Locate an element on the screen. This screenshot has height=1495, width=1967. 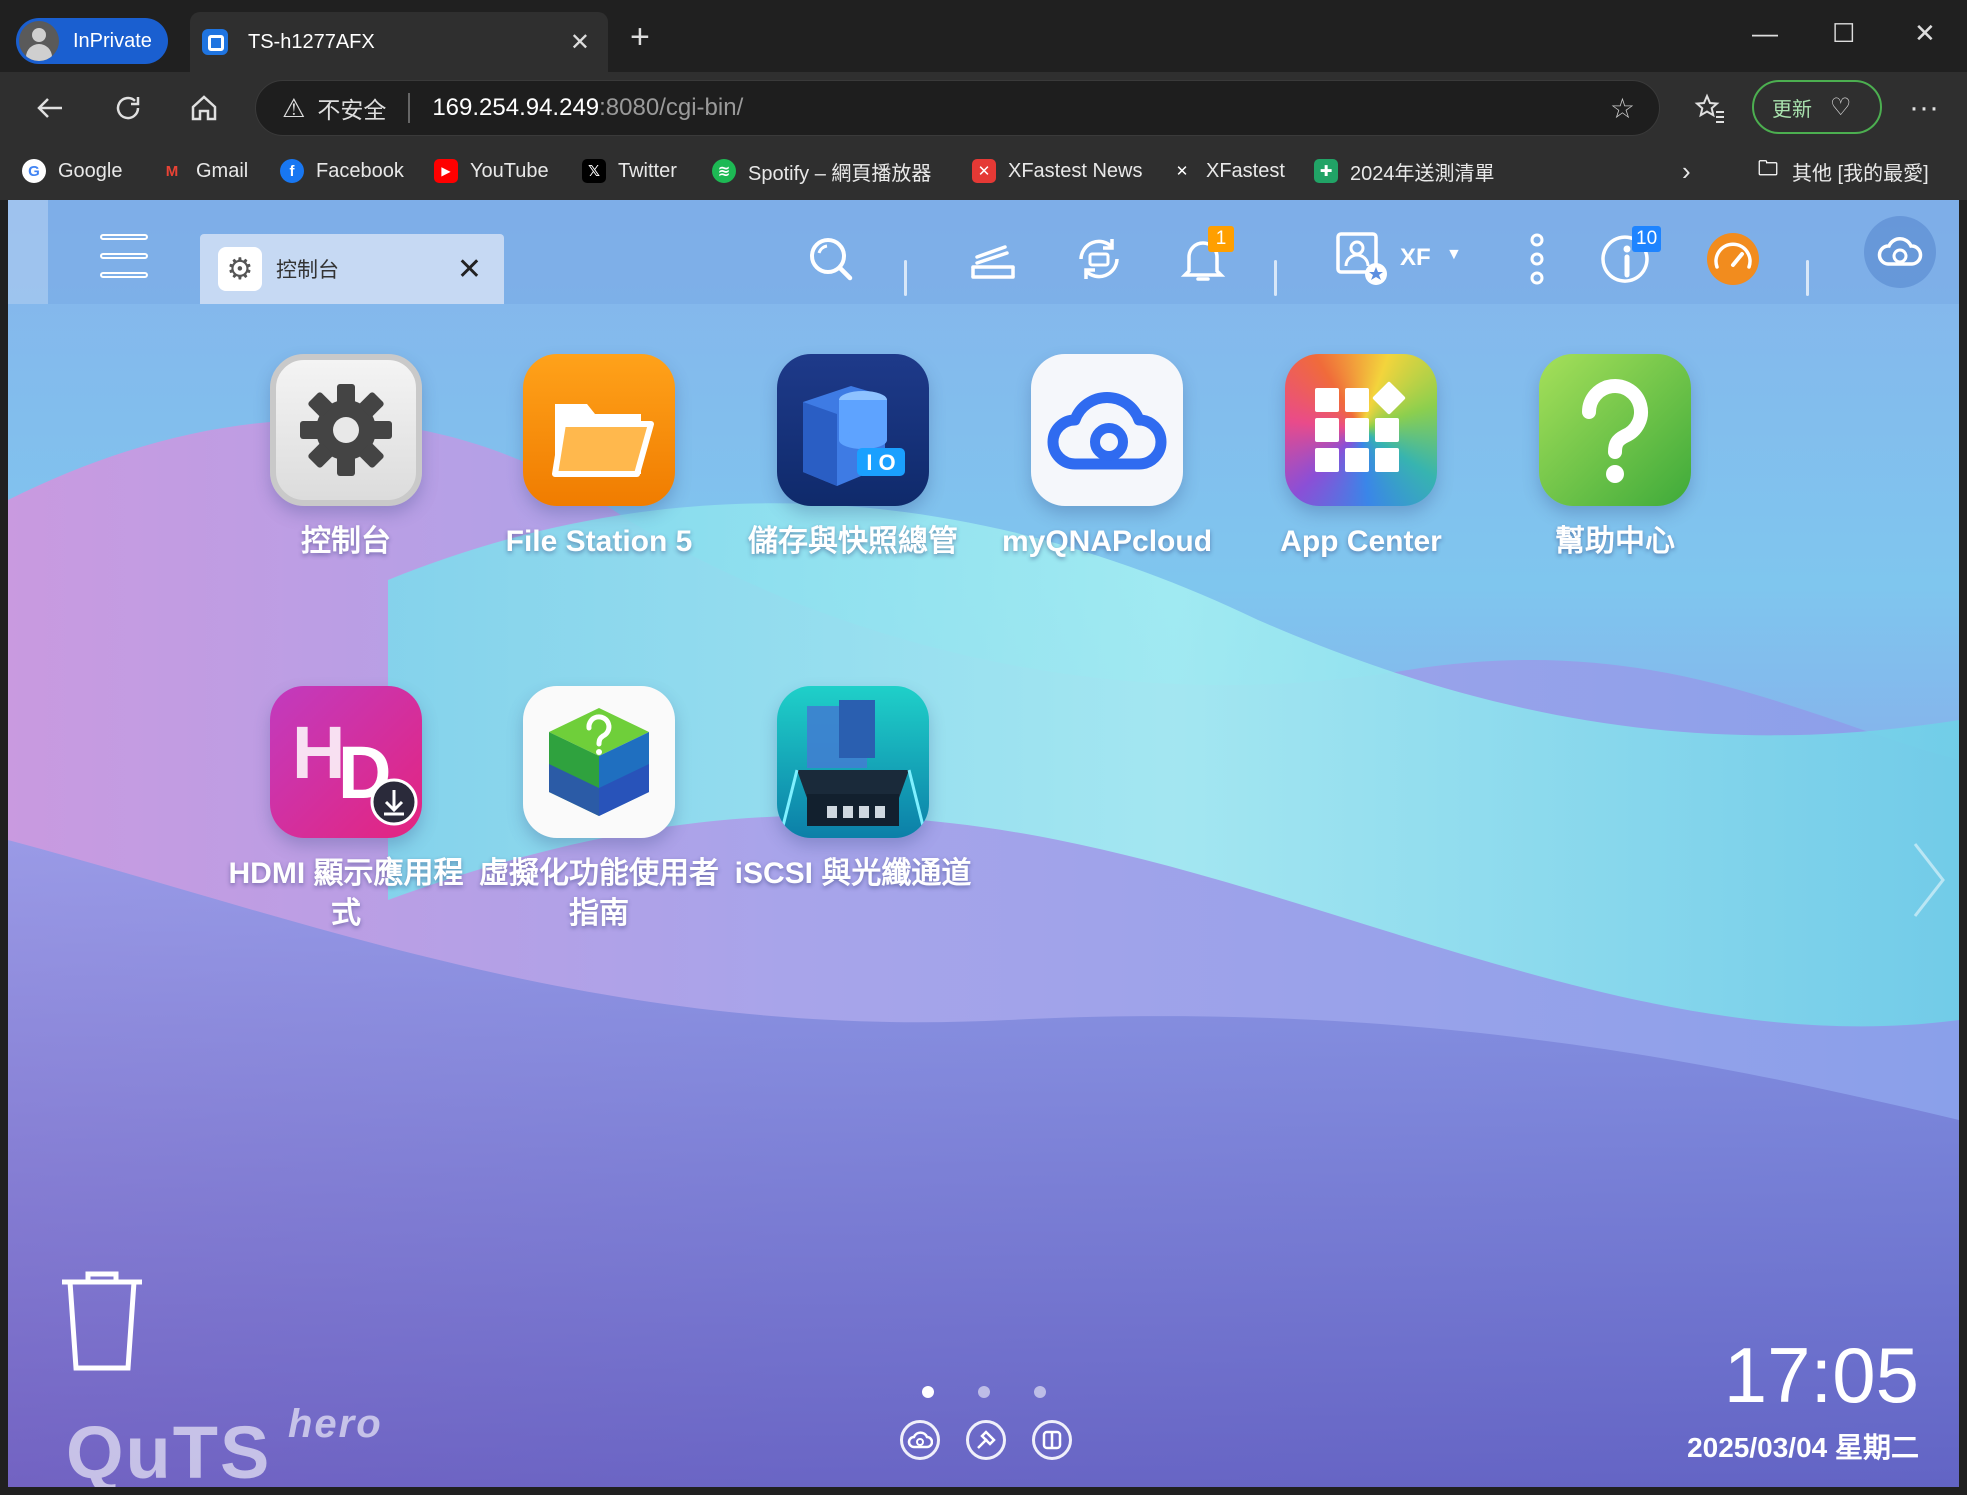
favorite-star-icon: ☆ is located at coordinates (1622, 108).